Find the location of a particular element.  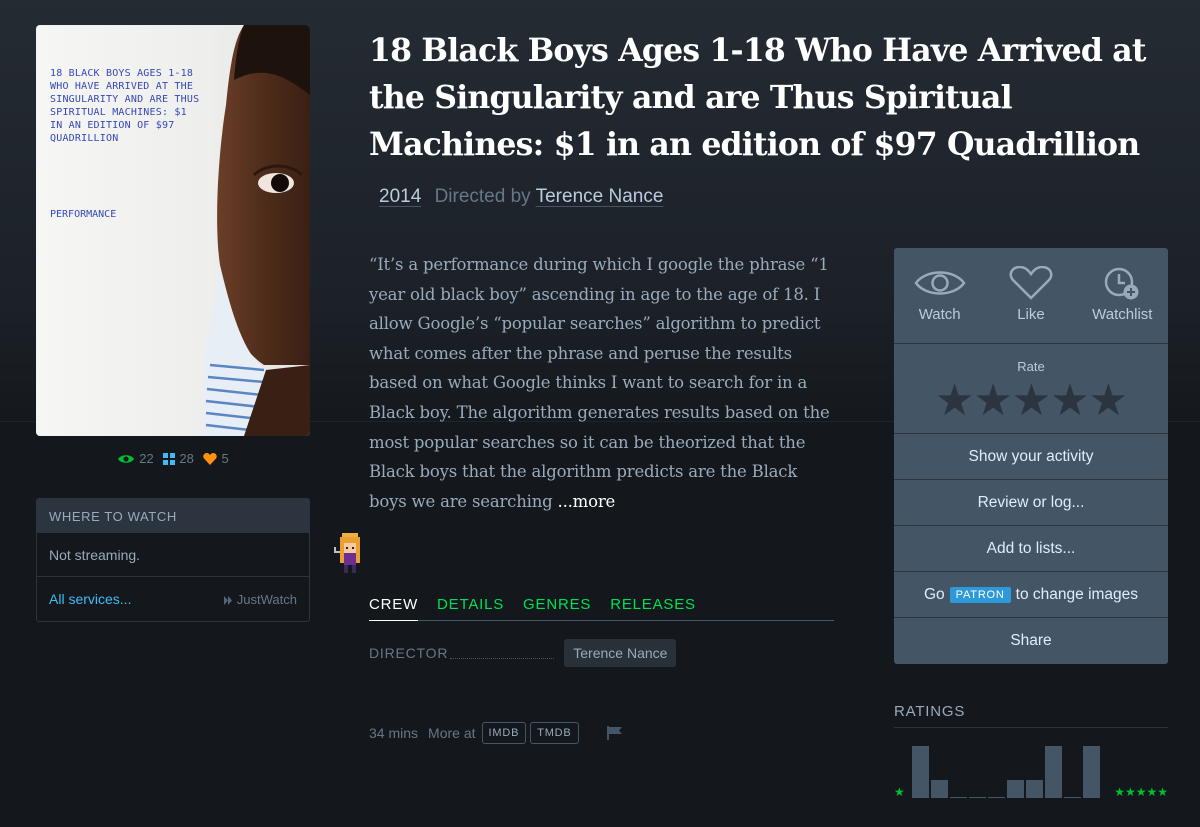

film-stats: 22 28 5 is located at coordinates (173, 459).